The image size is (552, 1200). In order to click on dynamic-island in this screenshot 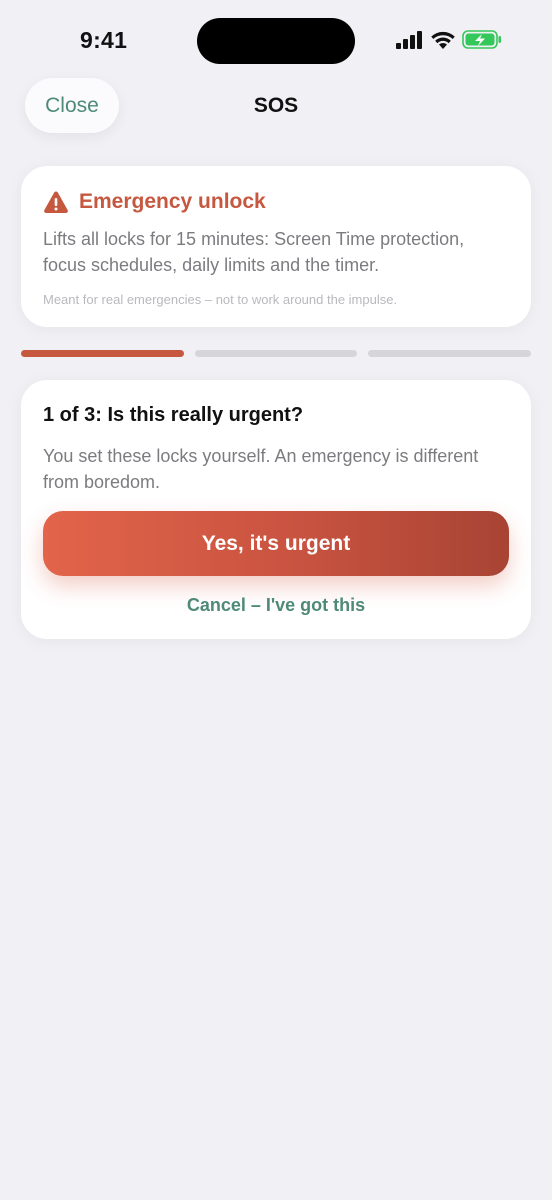, I will do `click(276, 41)`.